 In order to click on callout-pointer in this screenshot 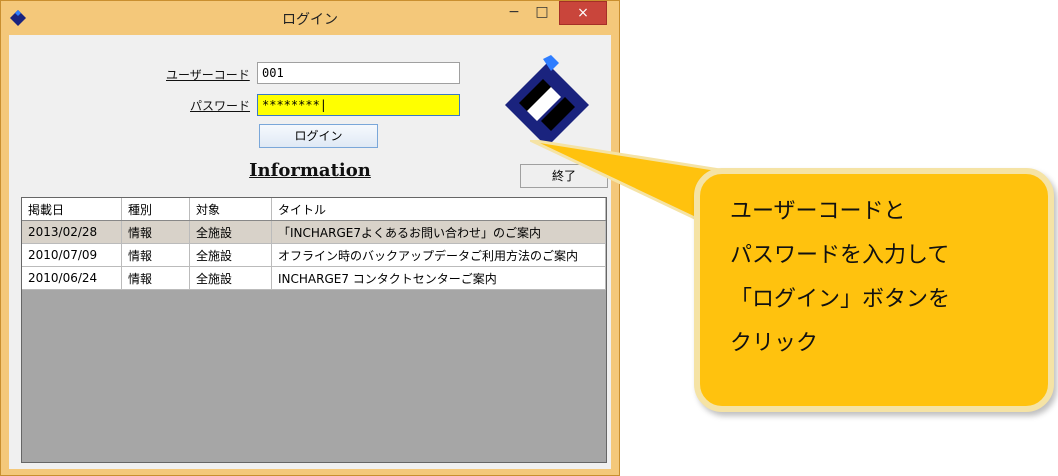, I will do `click(625, 185)`.